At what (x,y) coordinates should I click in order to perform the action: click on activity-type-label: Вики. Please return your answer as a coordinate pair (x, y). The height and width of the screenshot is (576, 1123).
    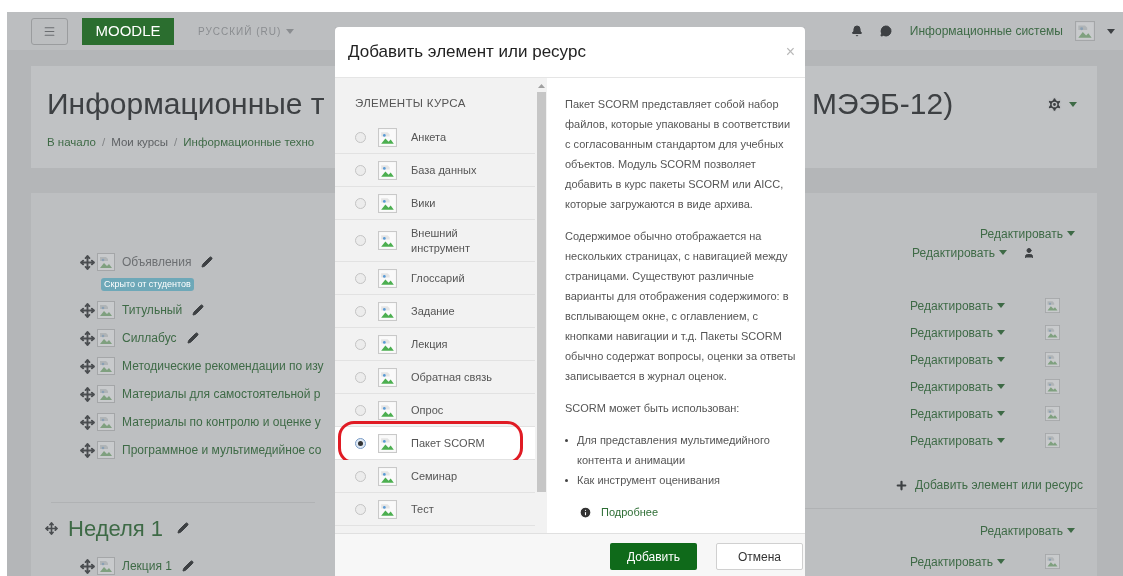
    Looking at the image, I should click on (456, 203).